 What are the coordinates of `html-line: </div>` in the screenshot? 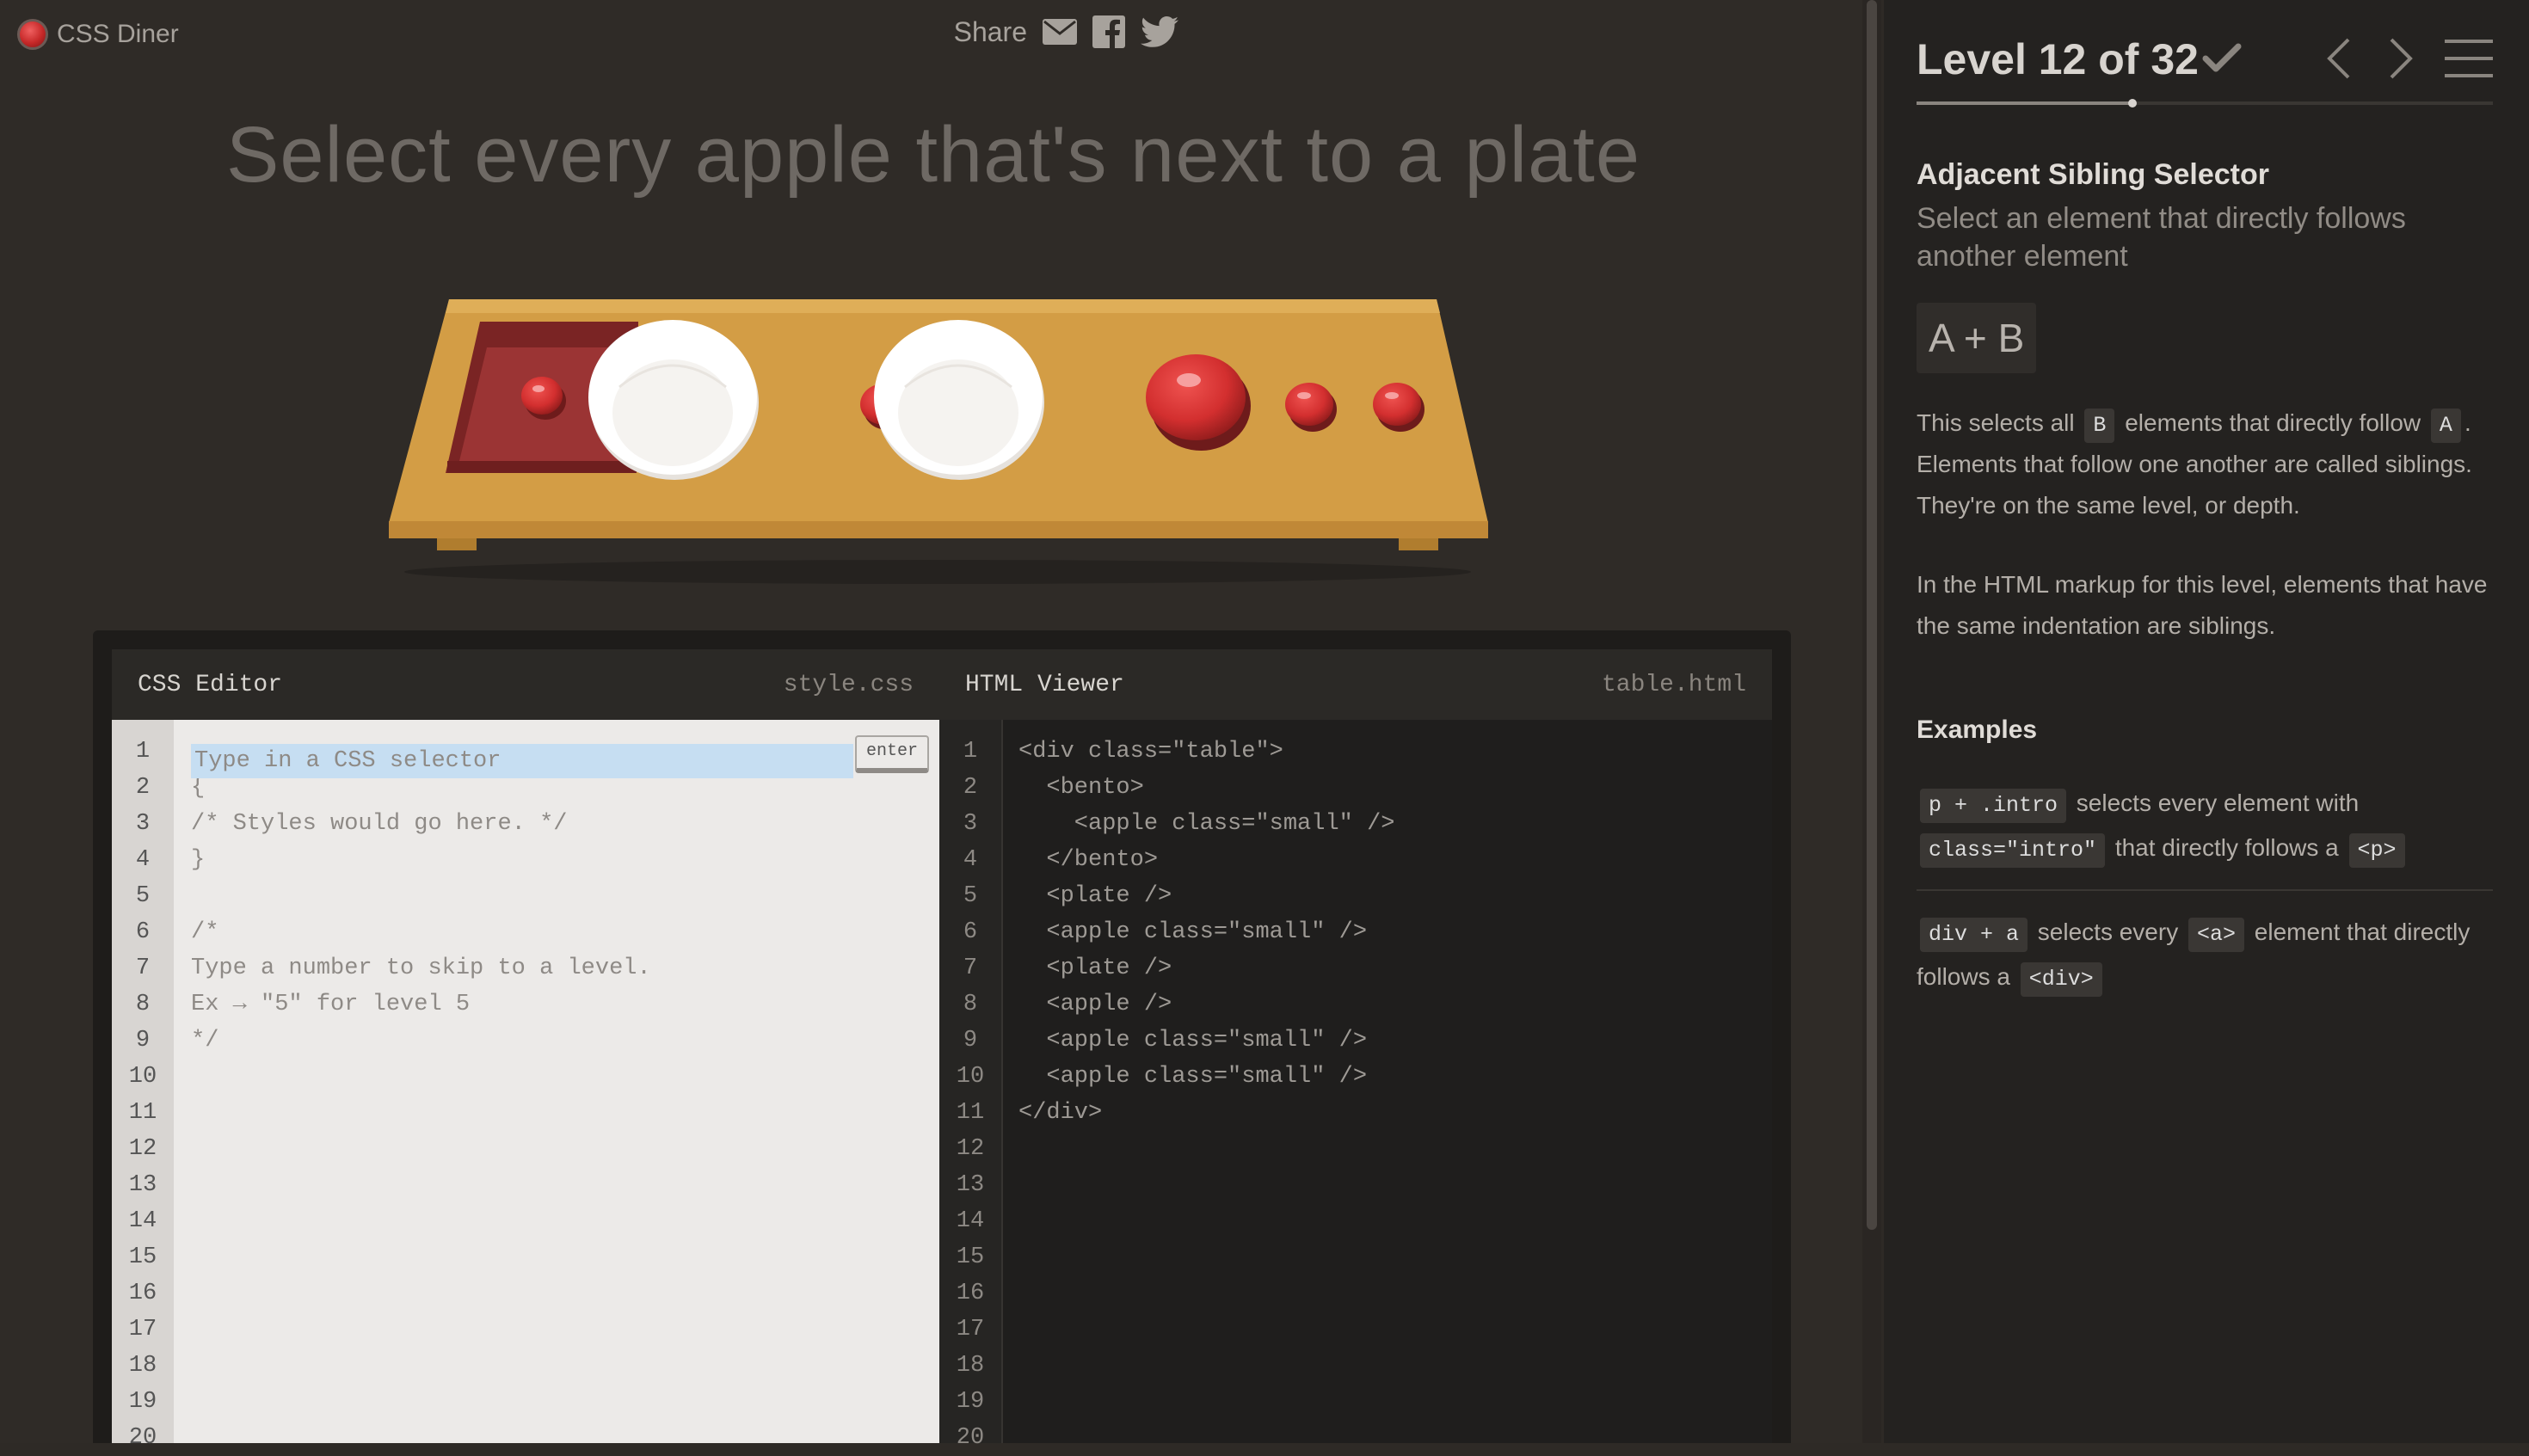 It's located at (1386, 1113).